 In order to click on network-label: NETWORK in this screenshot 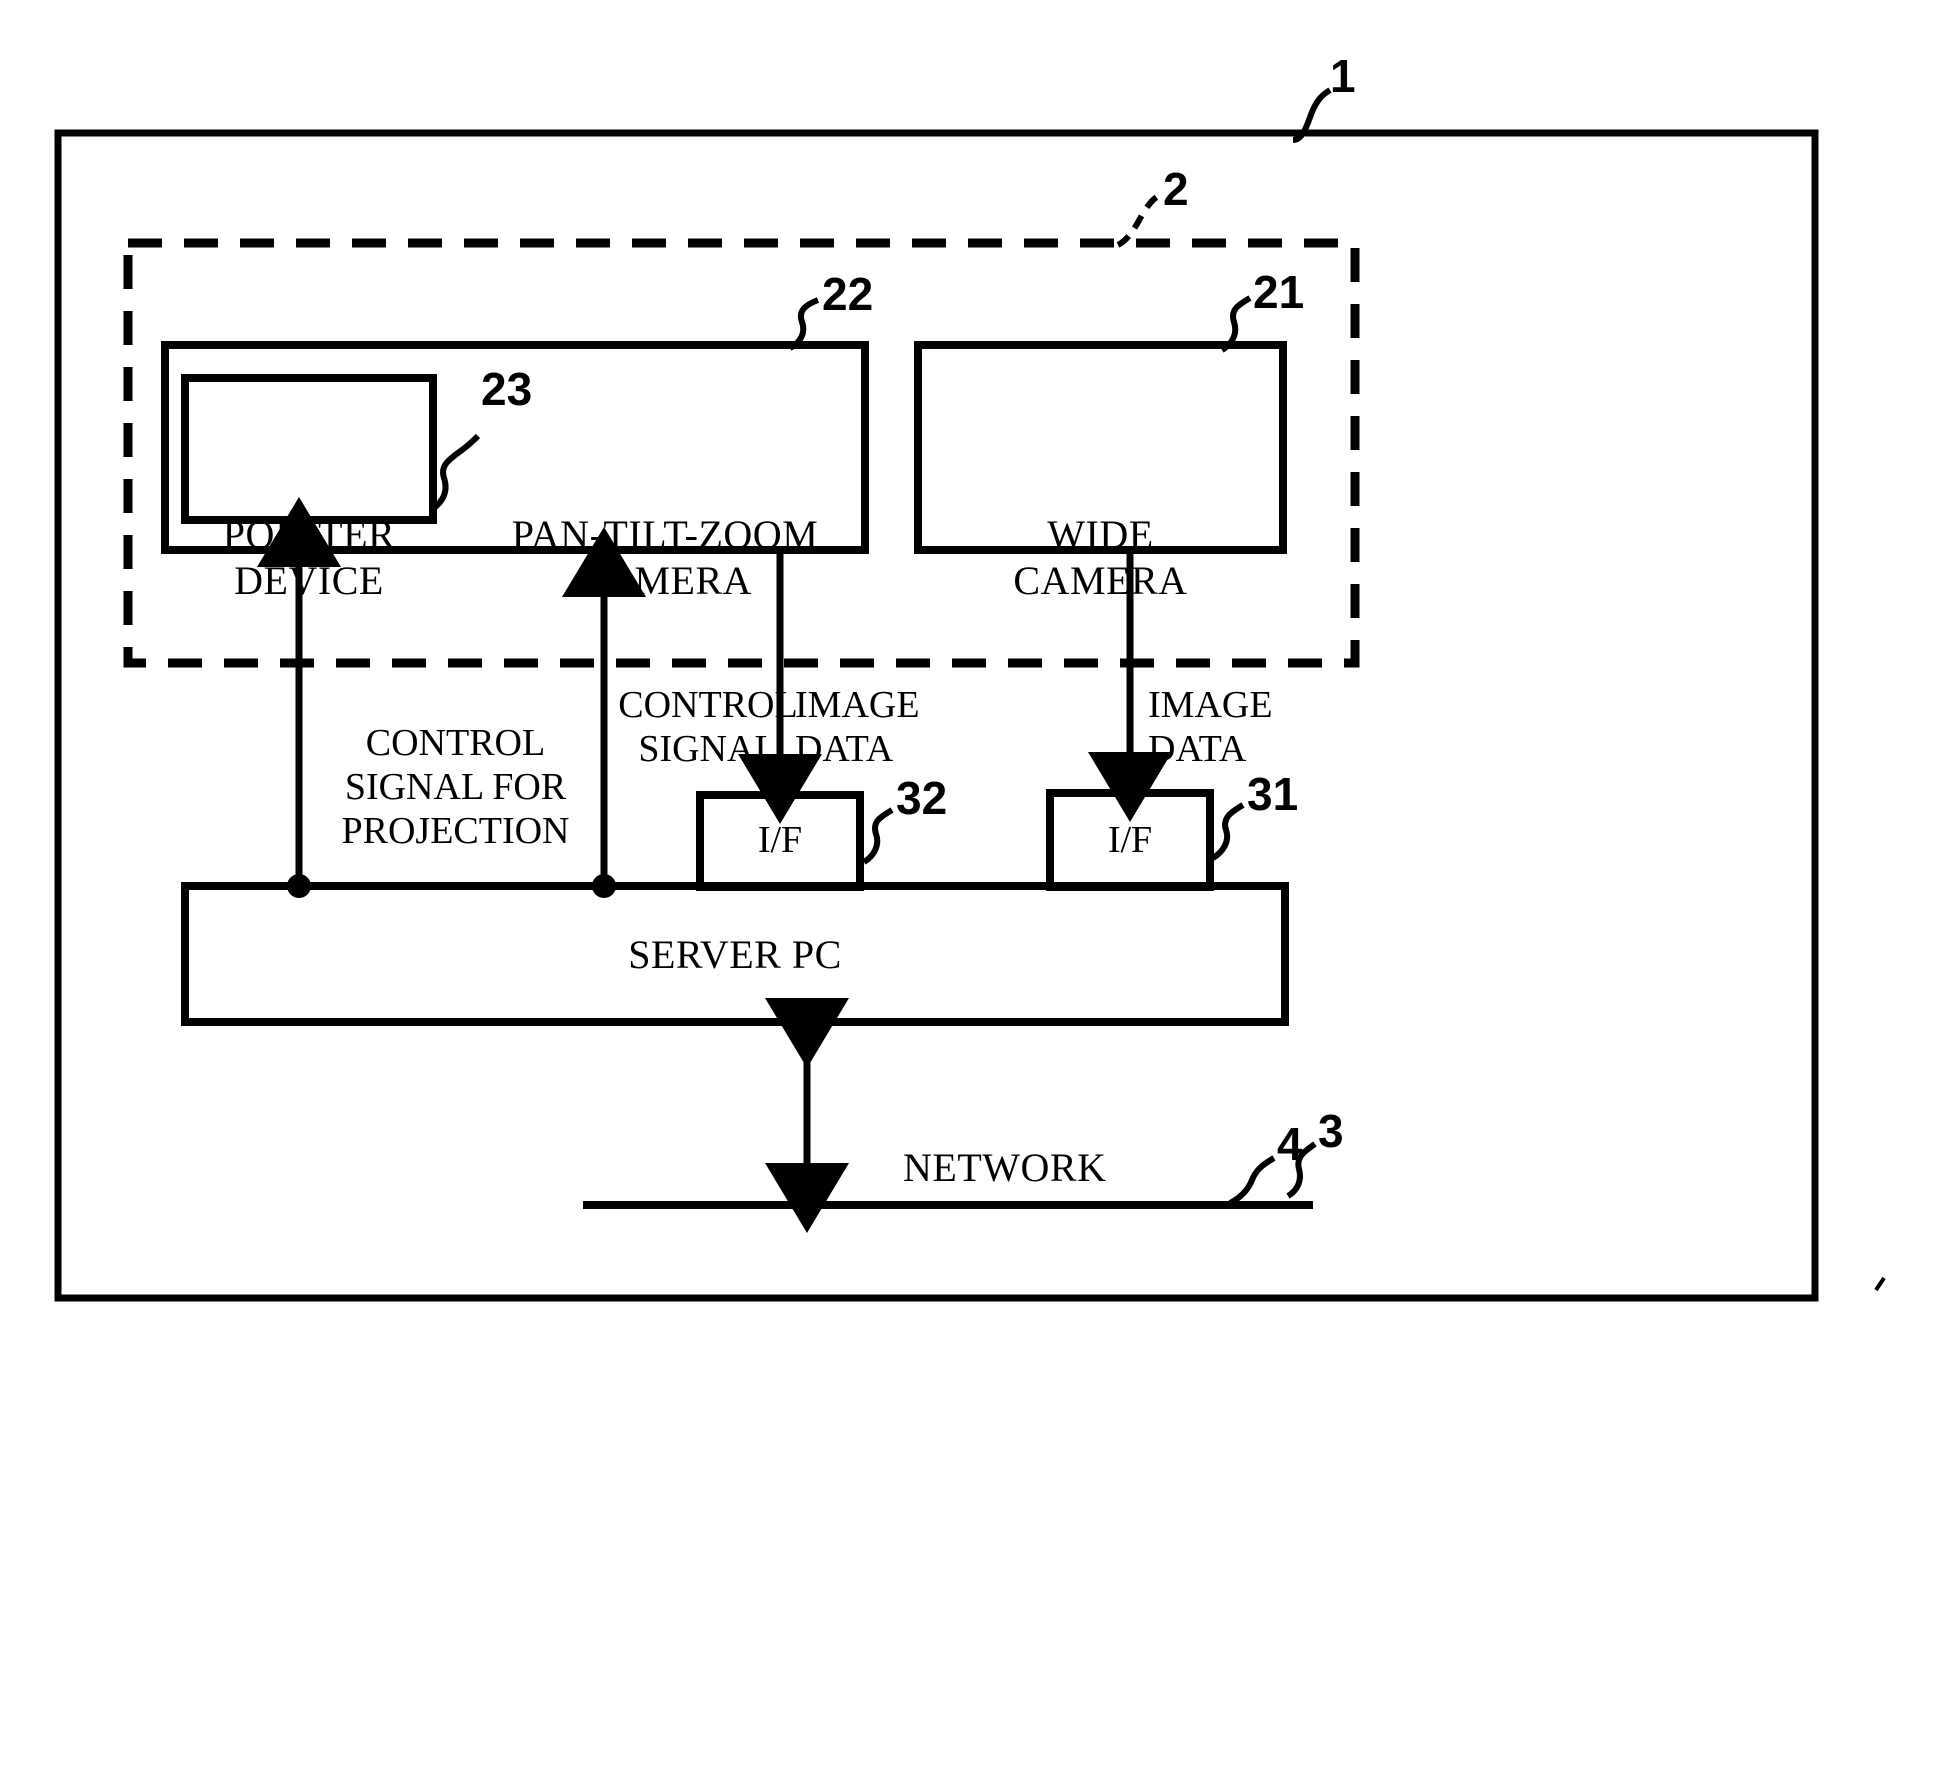, I will do `click(1005, 1167)`.